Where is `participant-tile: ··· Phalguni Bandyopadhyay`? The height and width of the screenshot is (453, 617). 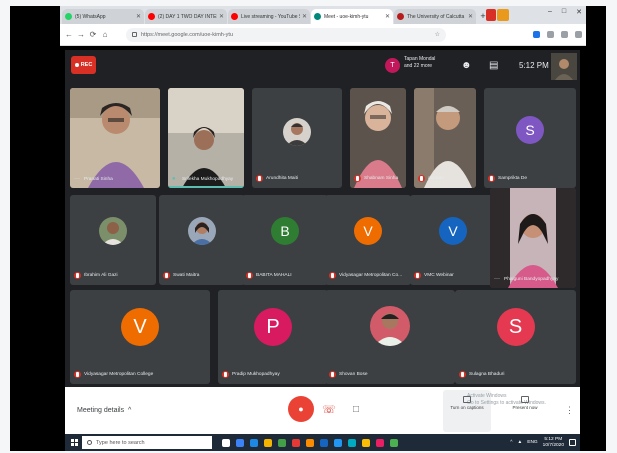 participant-tile: ··· Phalguni Bandyopadhyay is located at coordinates (533, 238).